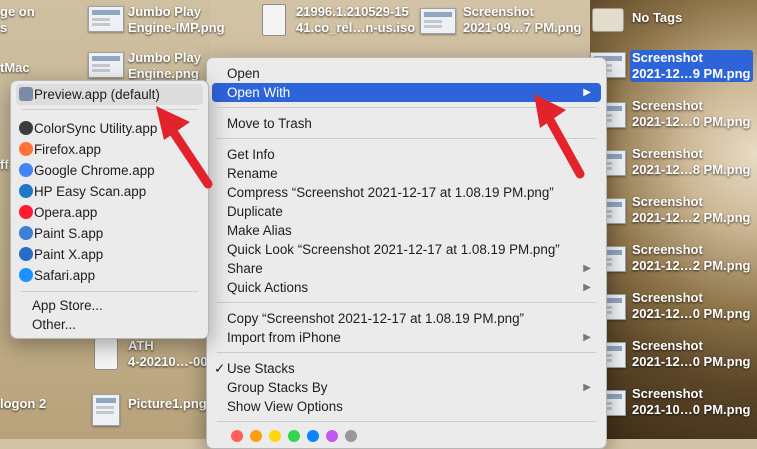 The height and width of the screenshot is (449, 757). I want to click on opera-icon, so click(26, 212).